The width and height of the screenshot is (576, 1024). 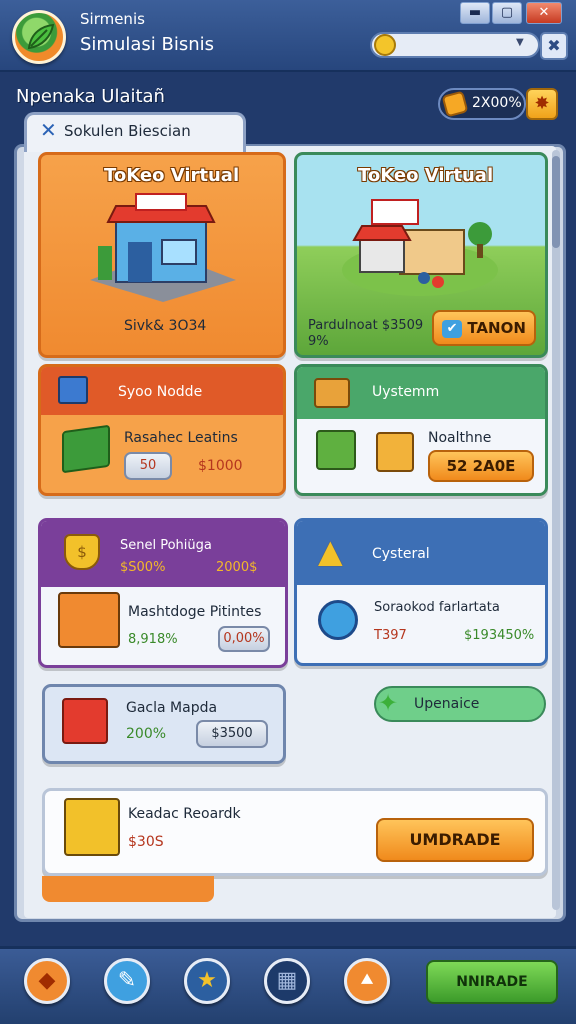 I want to click on orange-strip, so click(x=128, y=889).